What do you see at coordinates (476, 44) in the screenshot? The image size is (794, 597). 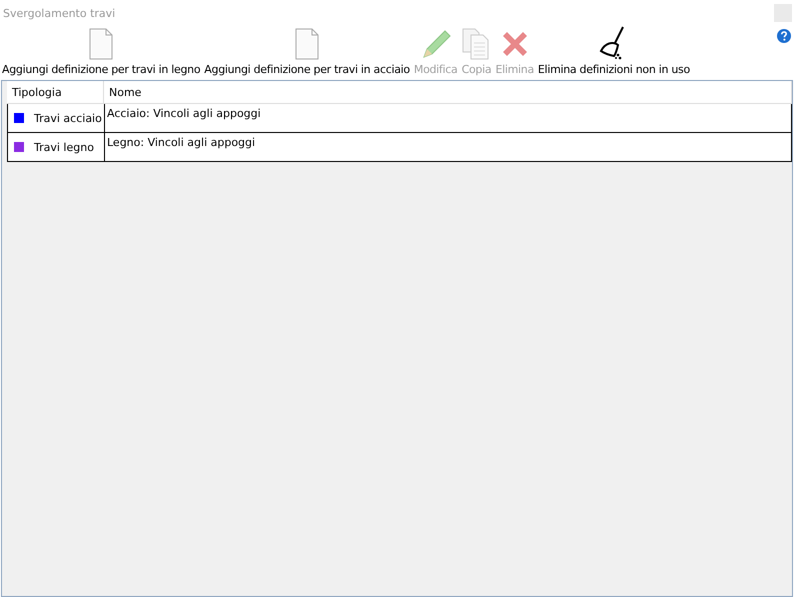 I see `copy-icon` at bounding box center [476, 44].